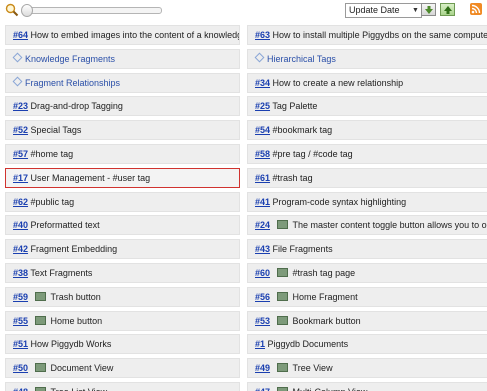  What do you see at coordinates (65, 225) in the screenshot?
I see `fragment-title: Preformatted text` at bounding box center [65, 225].